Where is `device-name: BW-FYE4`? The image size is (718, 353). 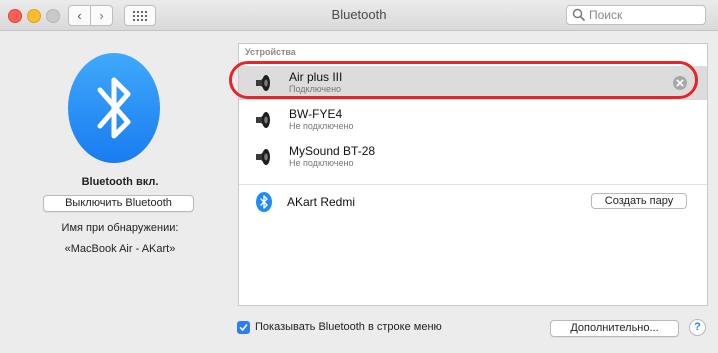
device-name: BW-FYE4 is located at coordinates (316, 114).